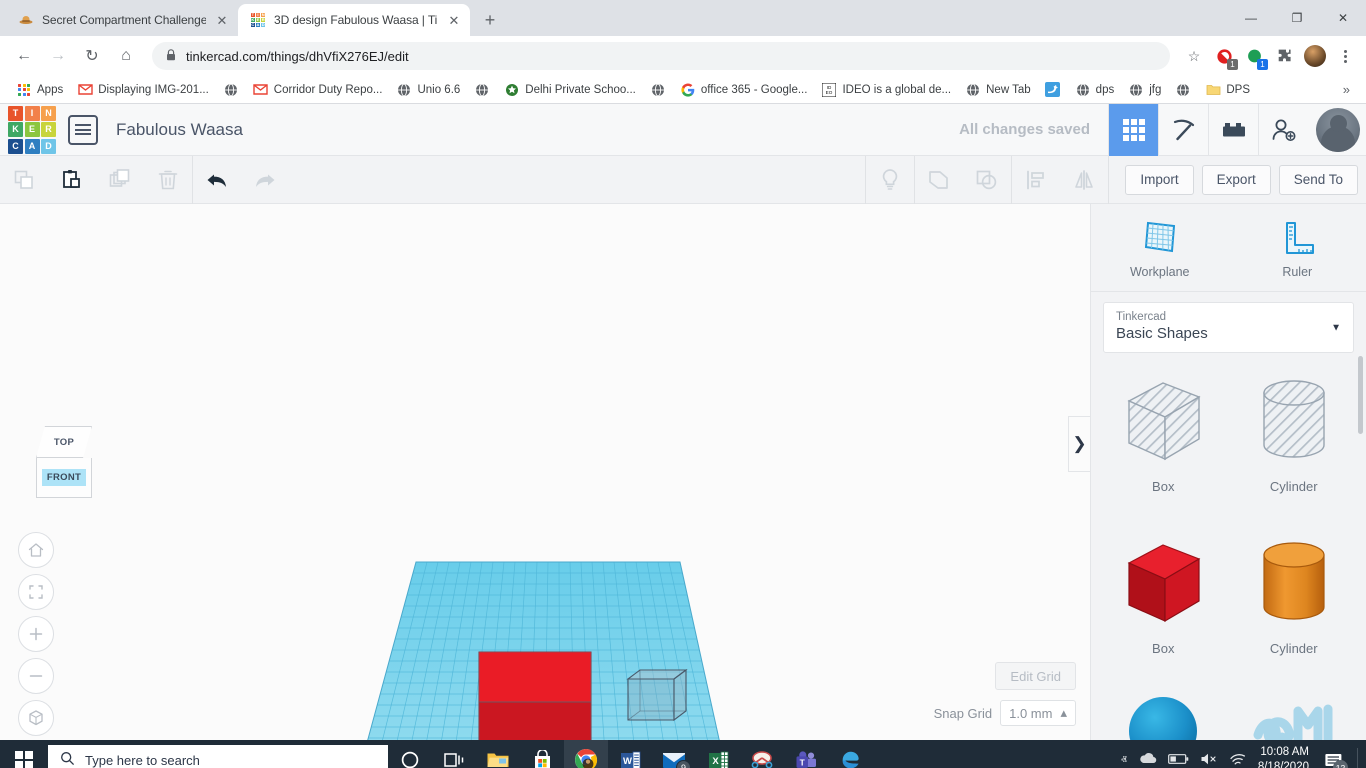 Image resolution: width=1366 pixels, height=768 pixels. I want to click on shape-library-selector: Tinkercad Basic Shapes ▼, so click(1228, 327).